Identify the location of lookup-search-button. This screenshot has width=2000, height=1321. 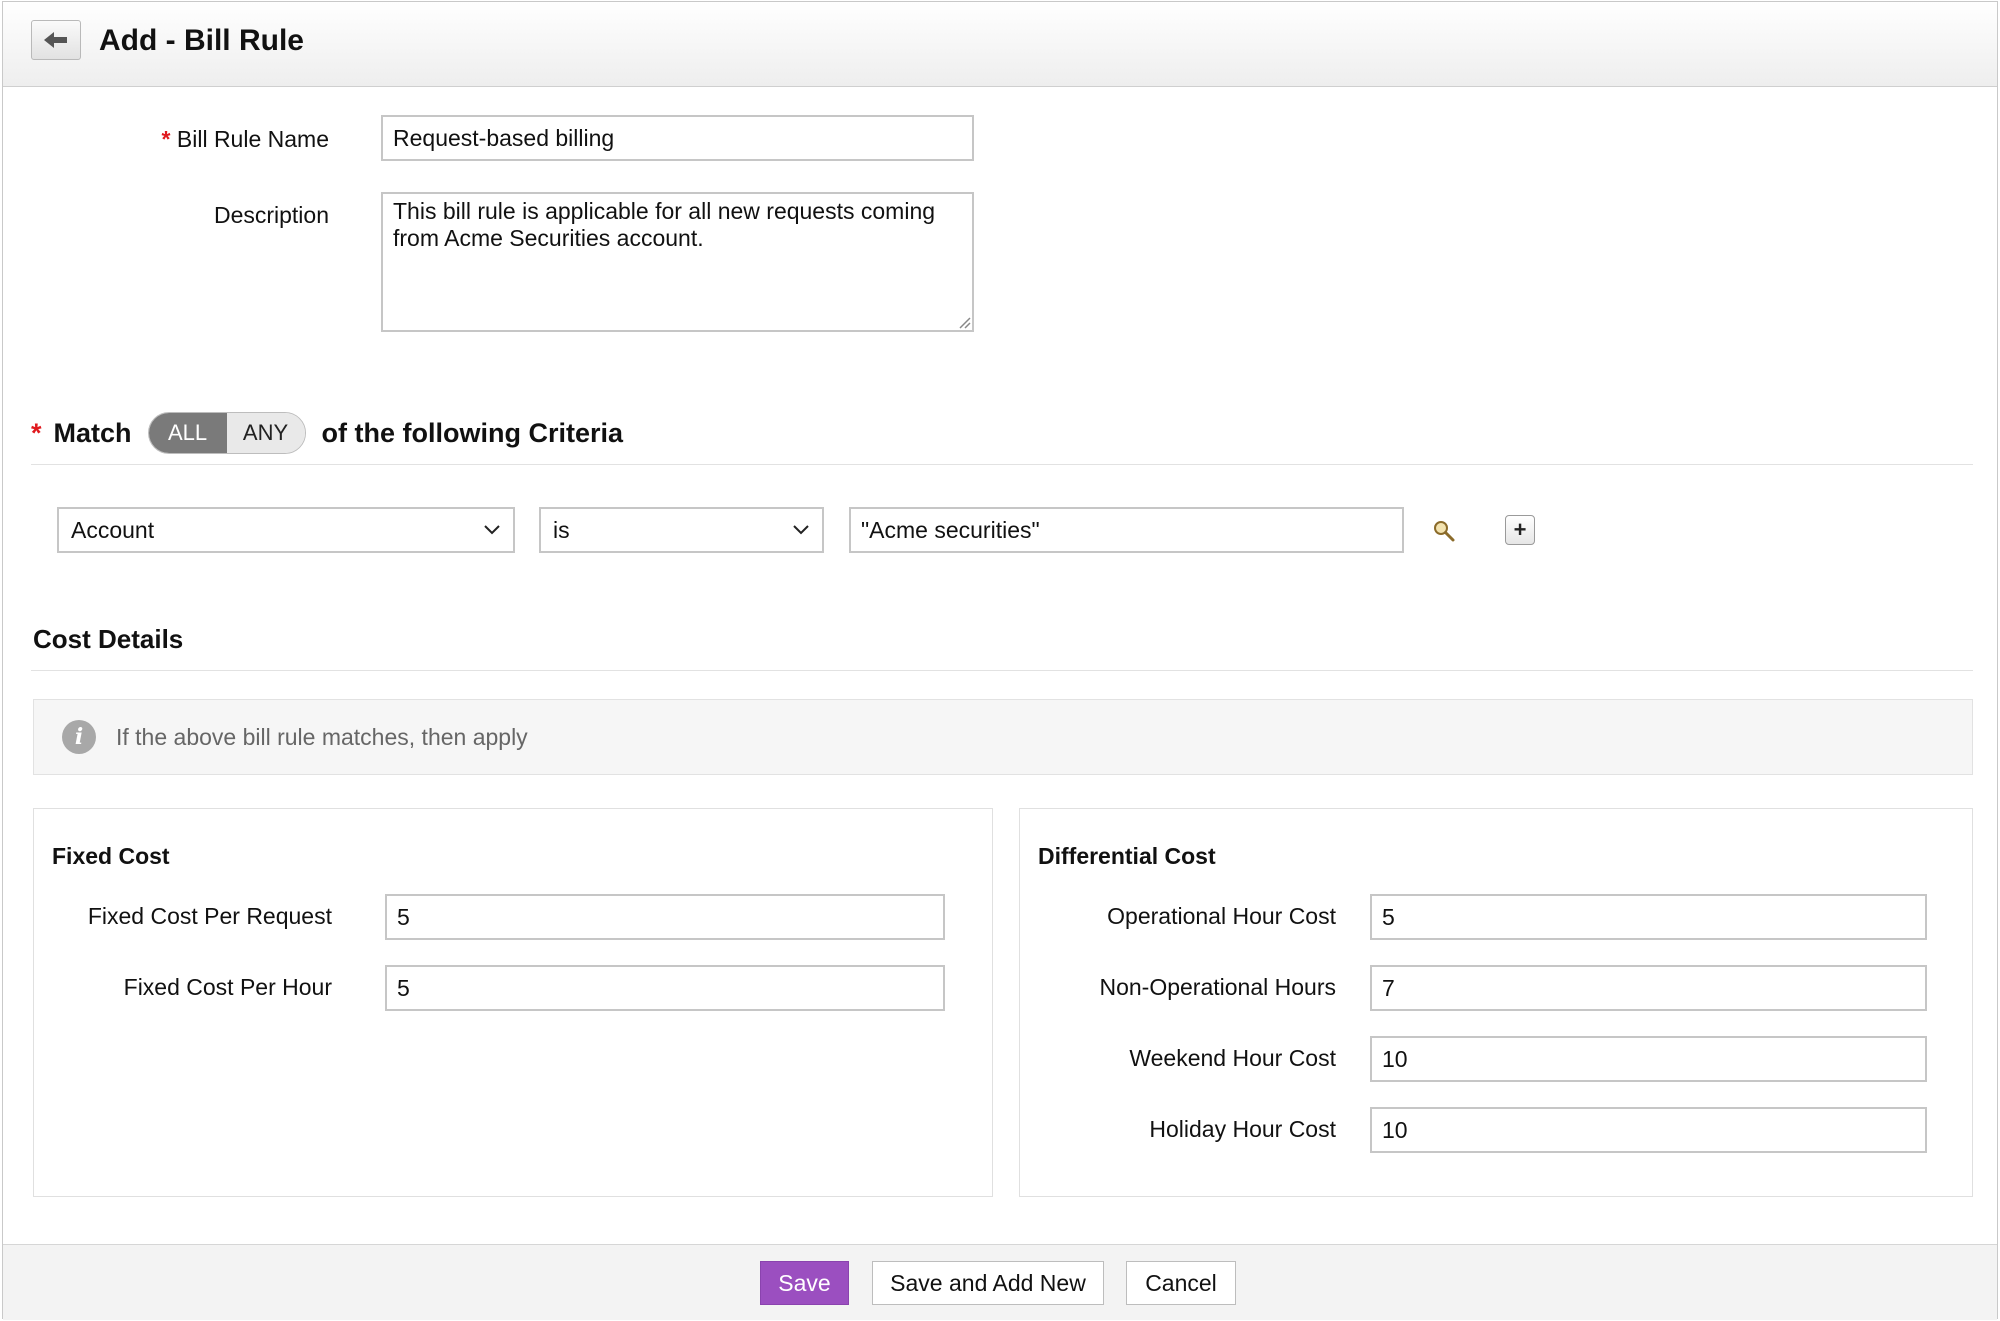
(1444, 531).